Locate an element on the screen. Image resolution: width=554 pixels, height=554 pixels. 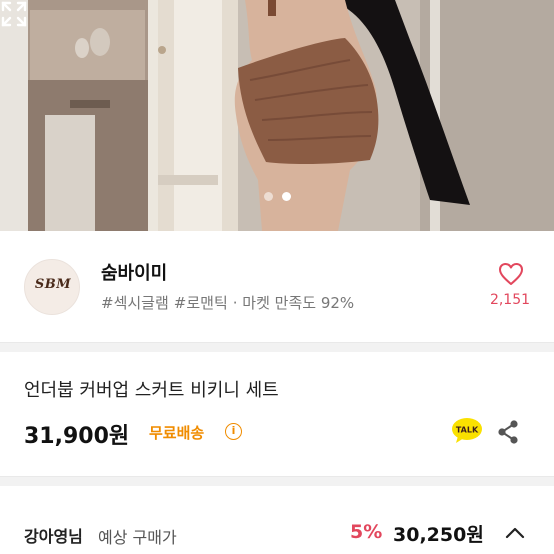
svg-text: TALK is located at coordinates (467, 430).